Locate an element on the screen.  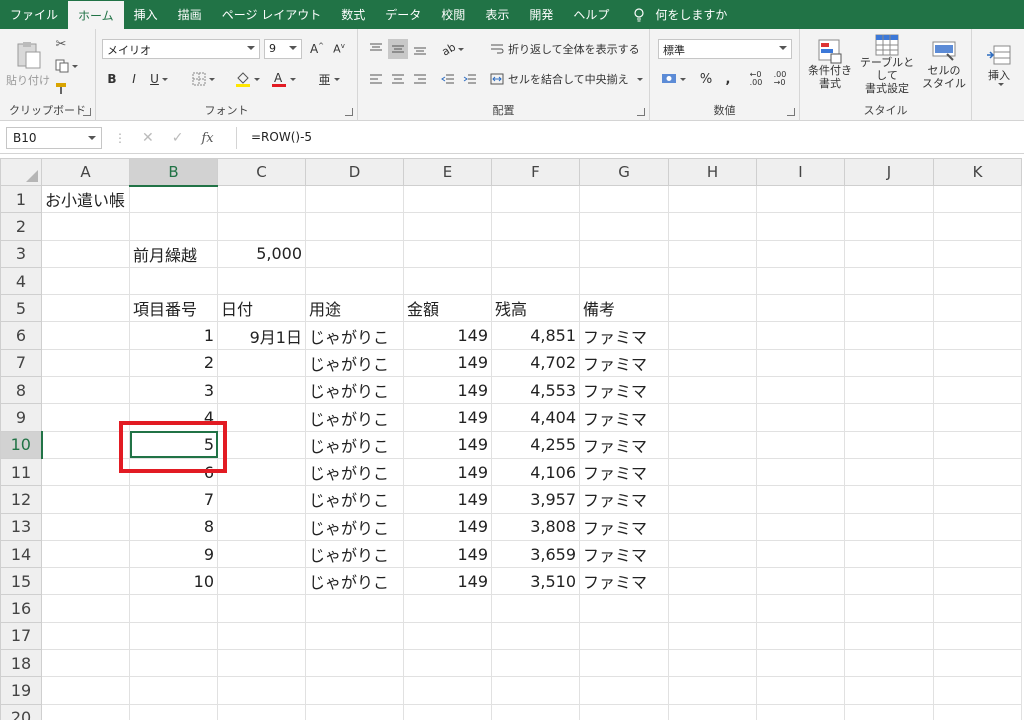
align-left-button is located at coordinates (376, 79).